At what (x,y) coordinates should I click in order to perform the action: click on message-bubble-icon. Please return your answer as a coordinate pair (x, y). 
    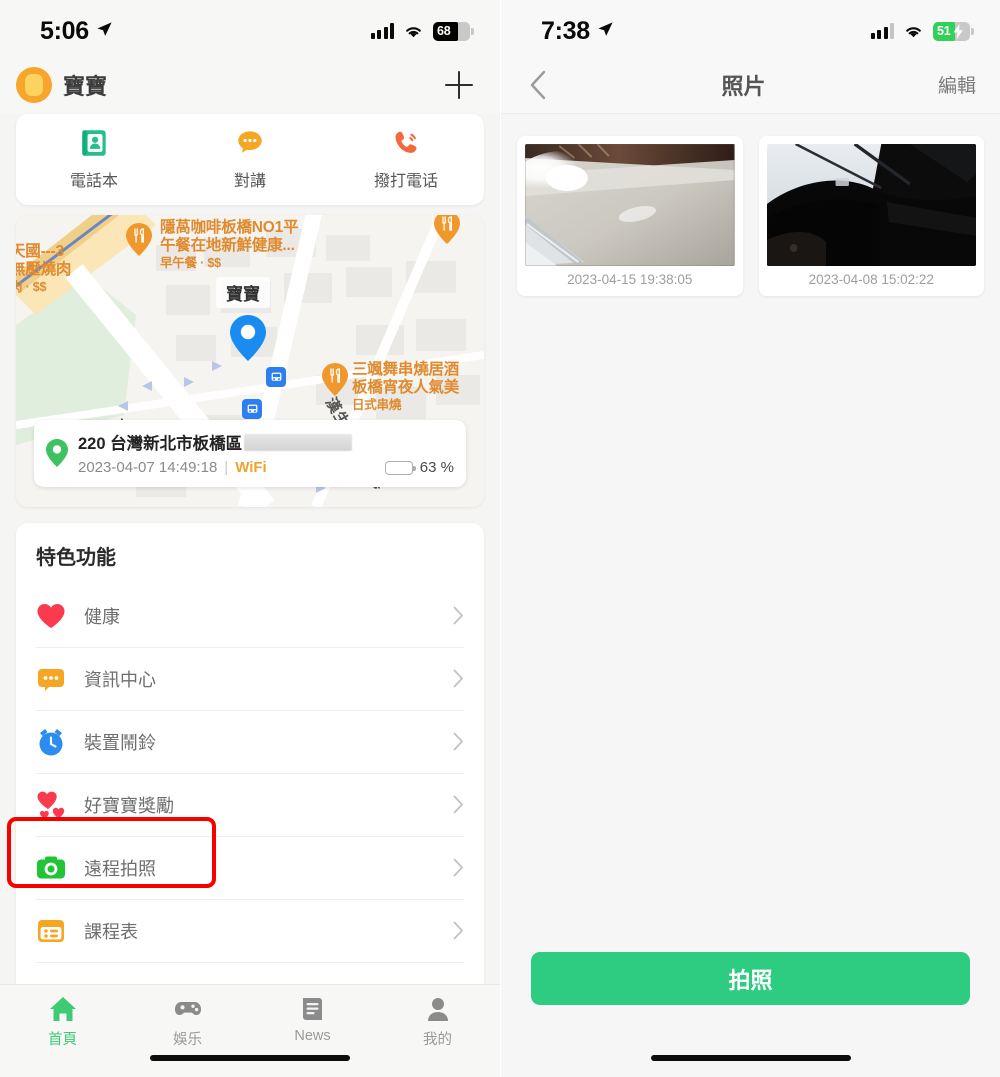
    Looking at the image, I should click on (51, 679).